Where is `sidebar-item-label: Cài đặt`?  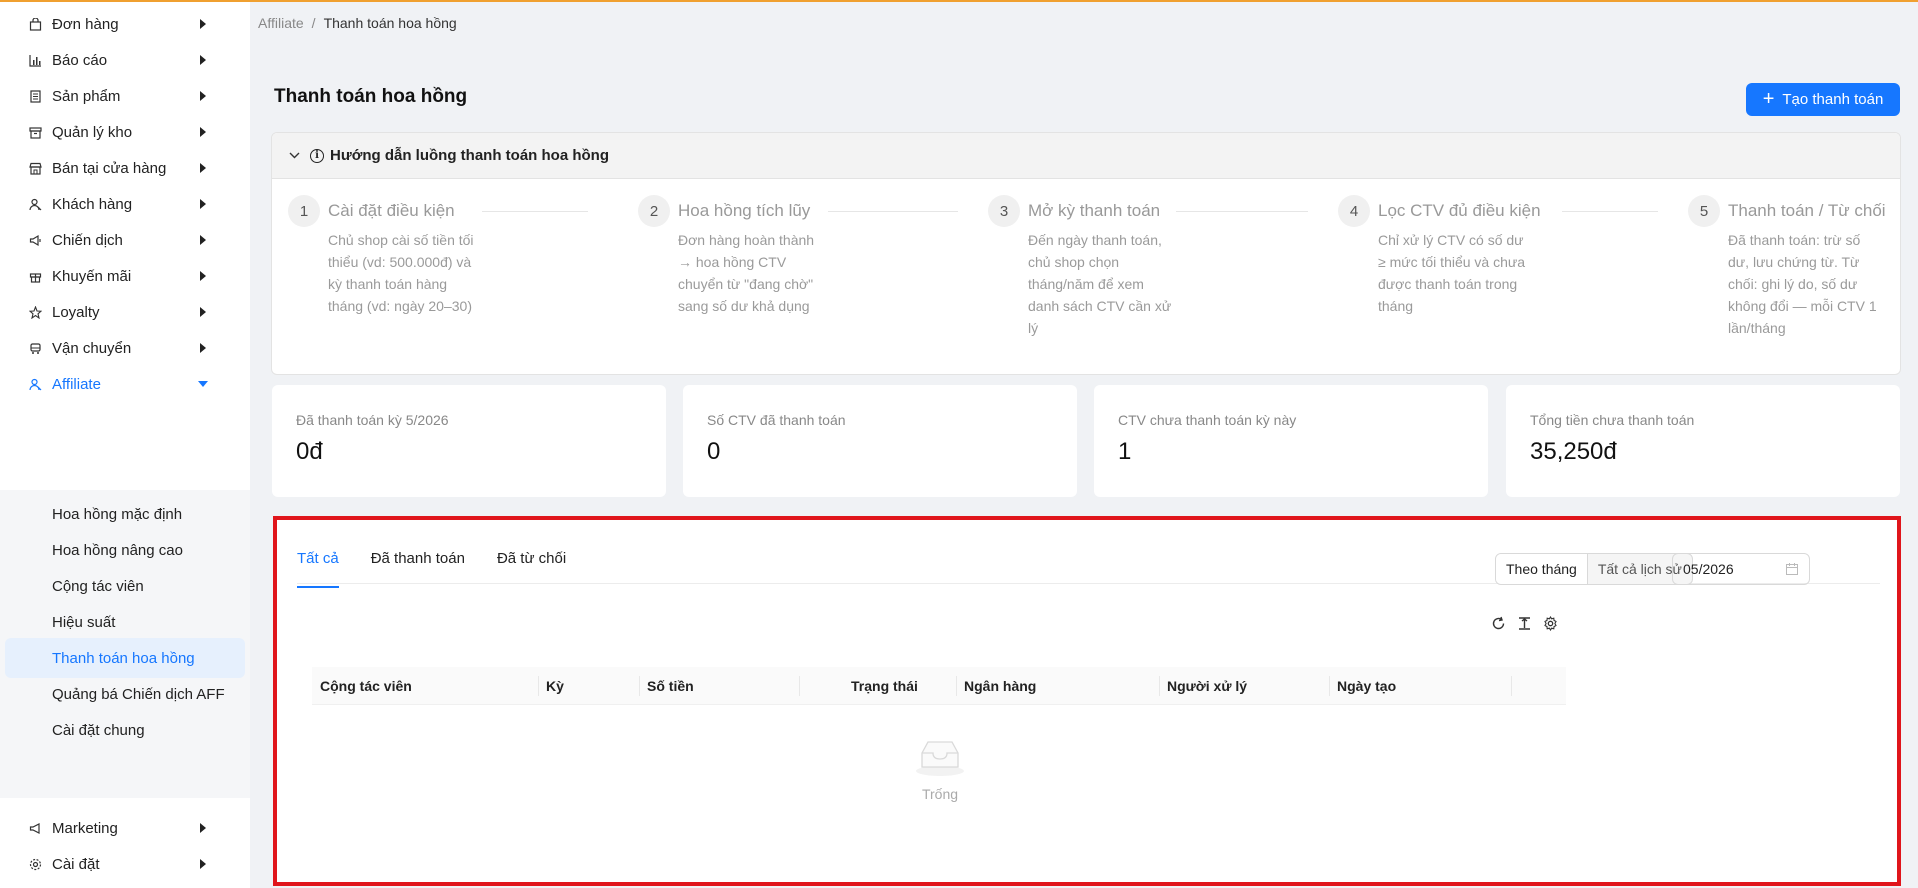 sidebar-item-label: Cài đặt is located at coordinates (76, 864).